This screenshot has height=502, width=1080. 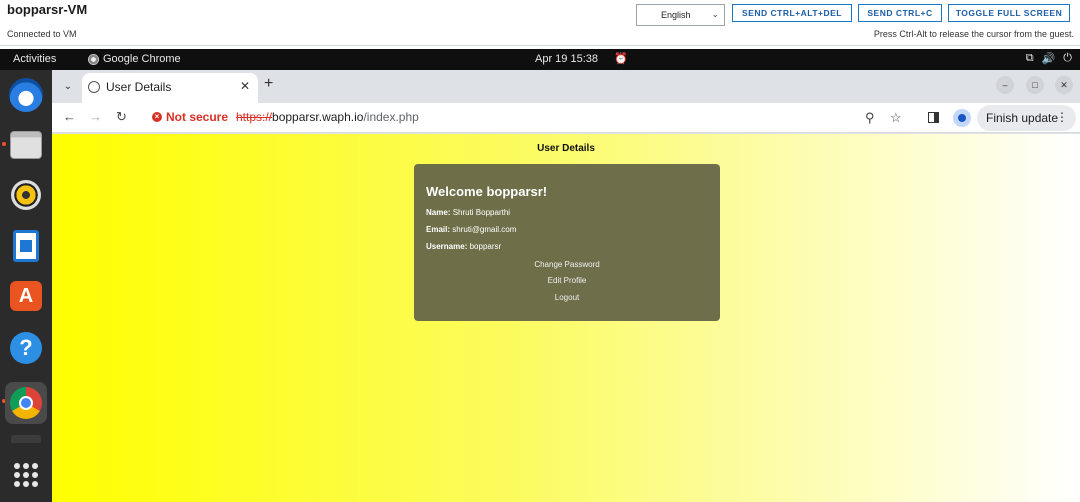 I want to click on forward-button: →, so click(x=95, y=116).